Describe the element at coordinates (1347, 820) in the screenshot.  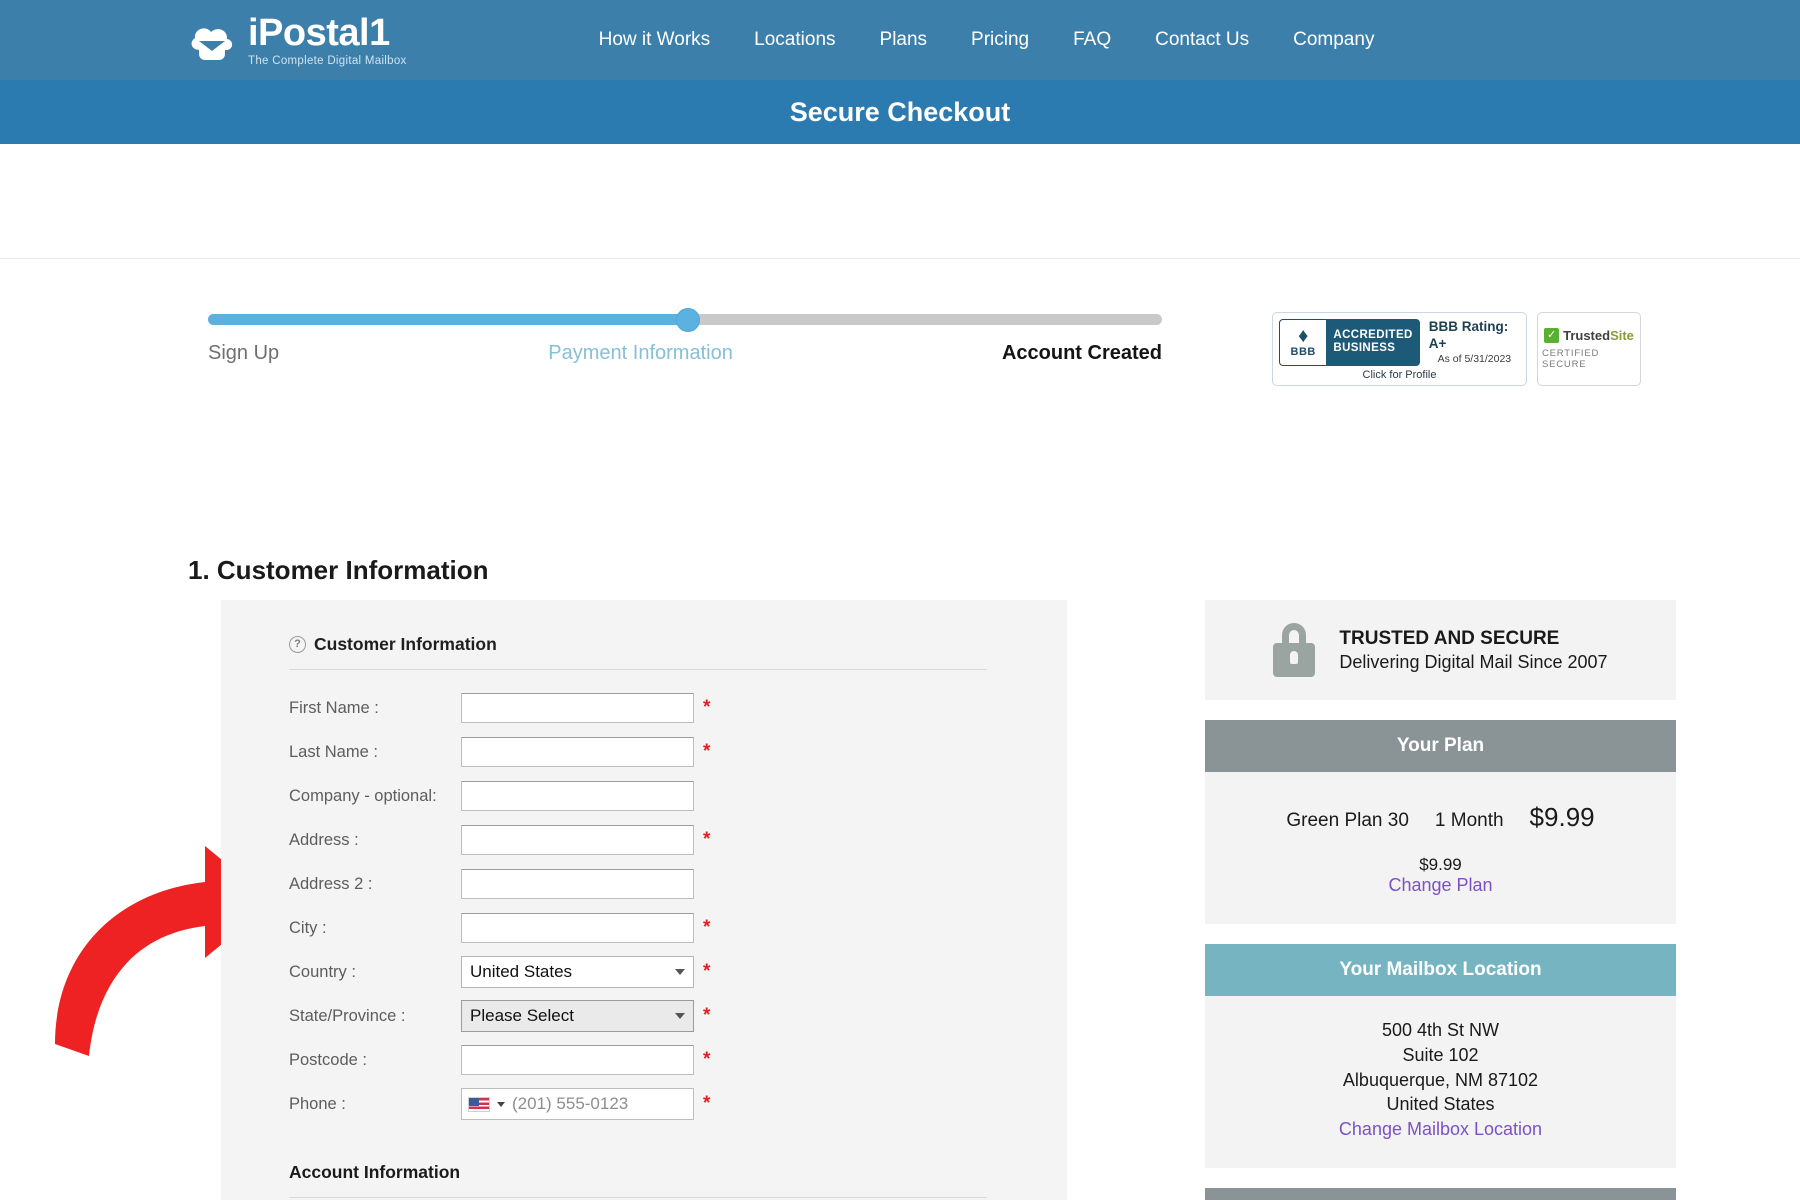
I see `plan-name: Green Plan 30` at that location.